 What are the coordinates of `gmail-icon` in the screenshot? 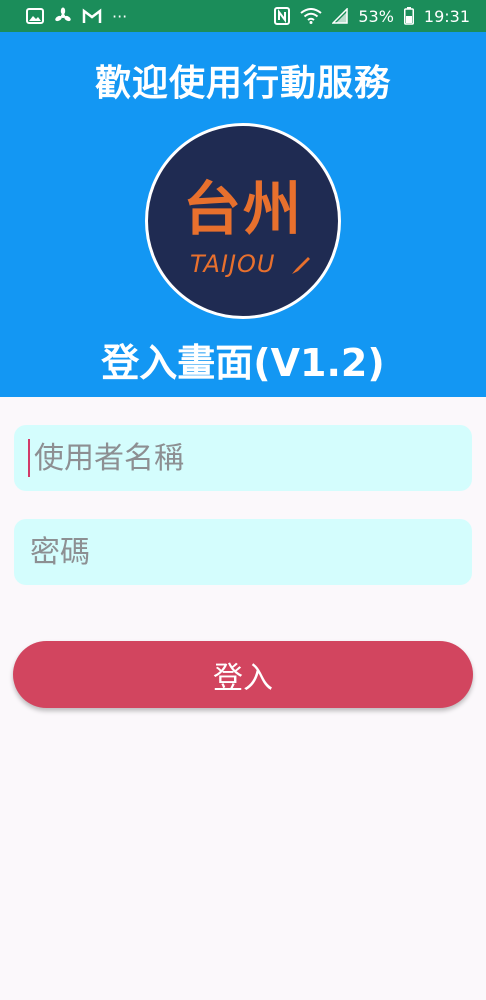 It's located at (92, 16).